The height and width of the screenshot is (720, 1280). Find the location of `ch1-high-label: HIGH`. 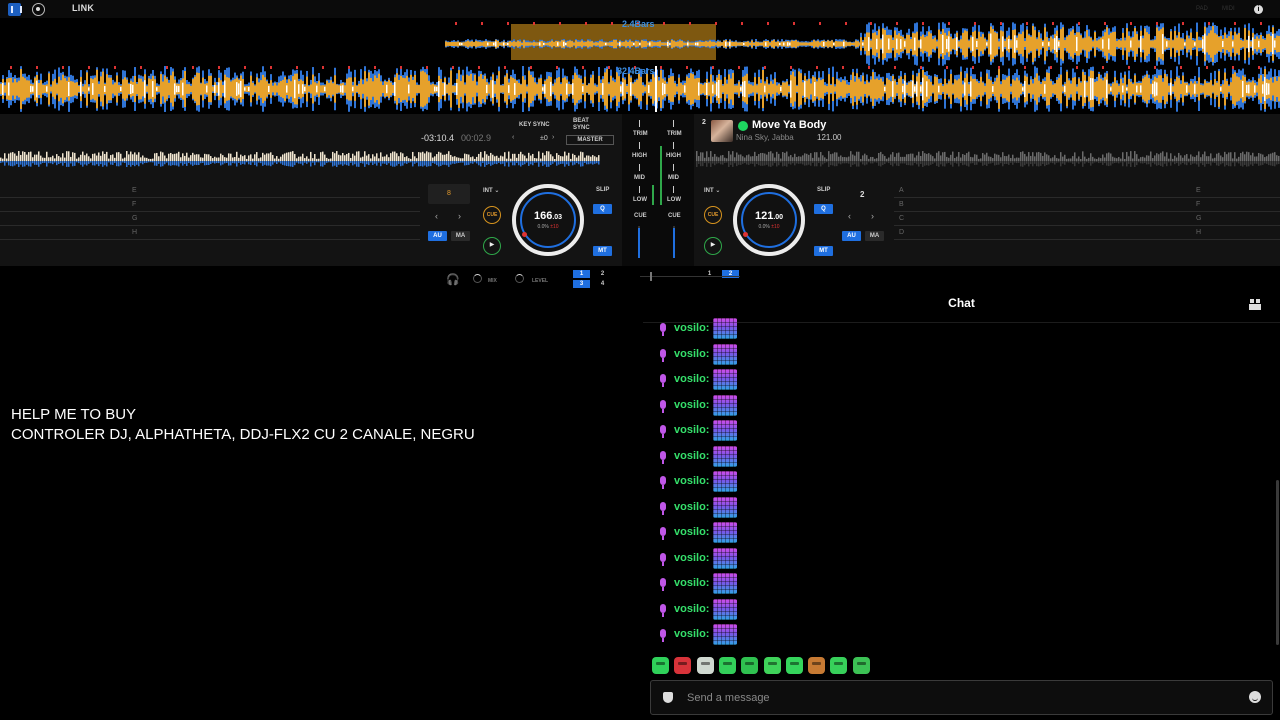

ch1-high-label: HIGH is located at coordinates (639, 156).